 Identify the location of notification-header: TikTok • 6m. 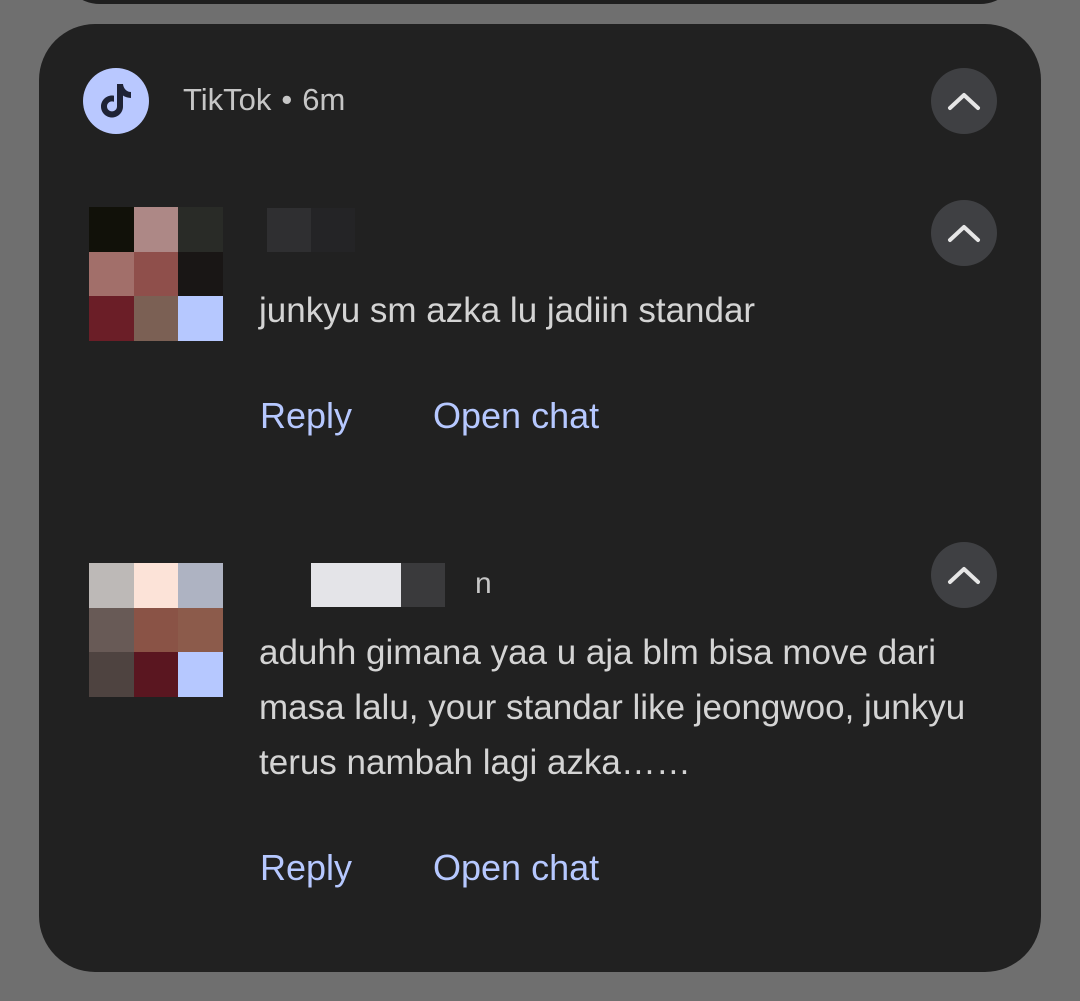
(264, 100).